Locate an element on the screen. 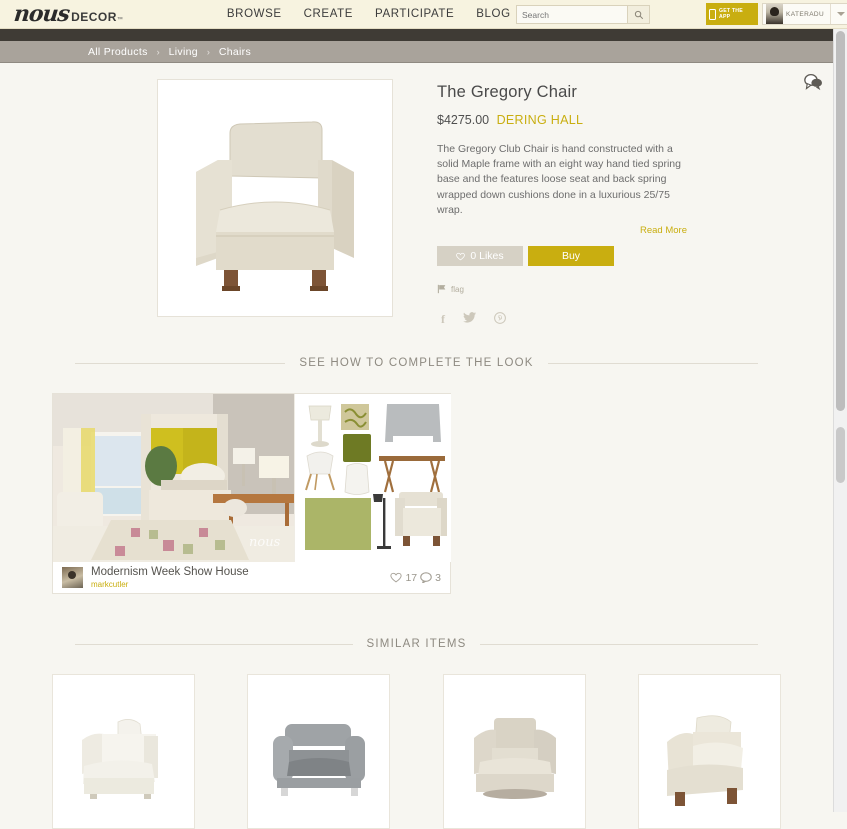 The image size is (847, 829). collection-author: markcutler is located at coordinates (240, 584).